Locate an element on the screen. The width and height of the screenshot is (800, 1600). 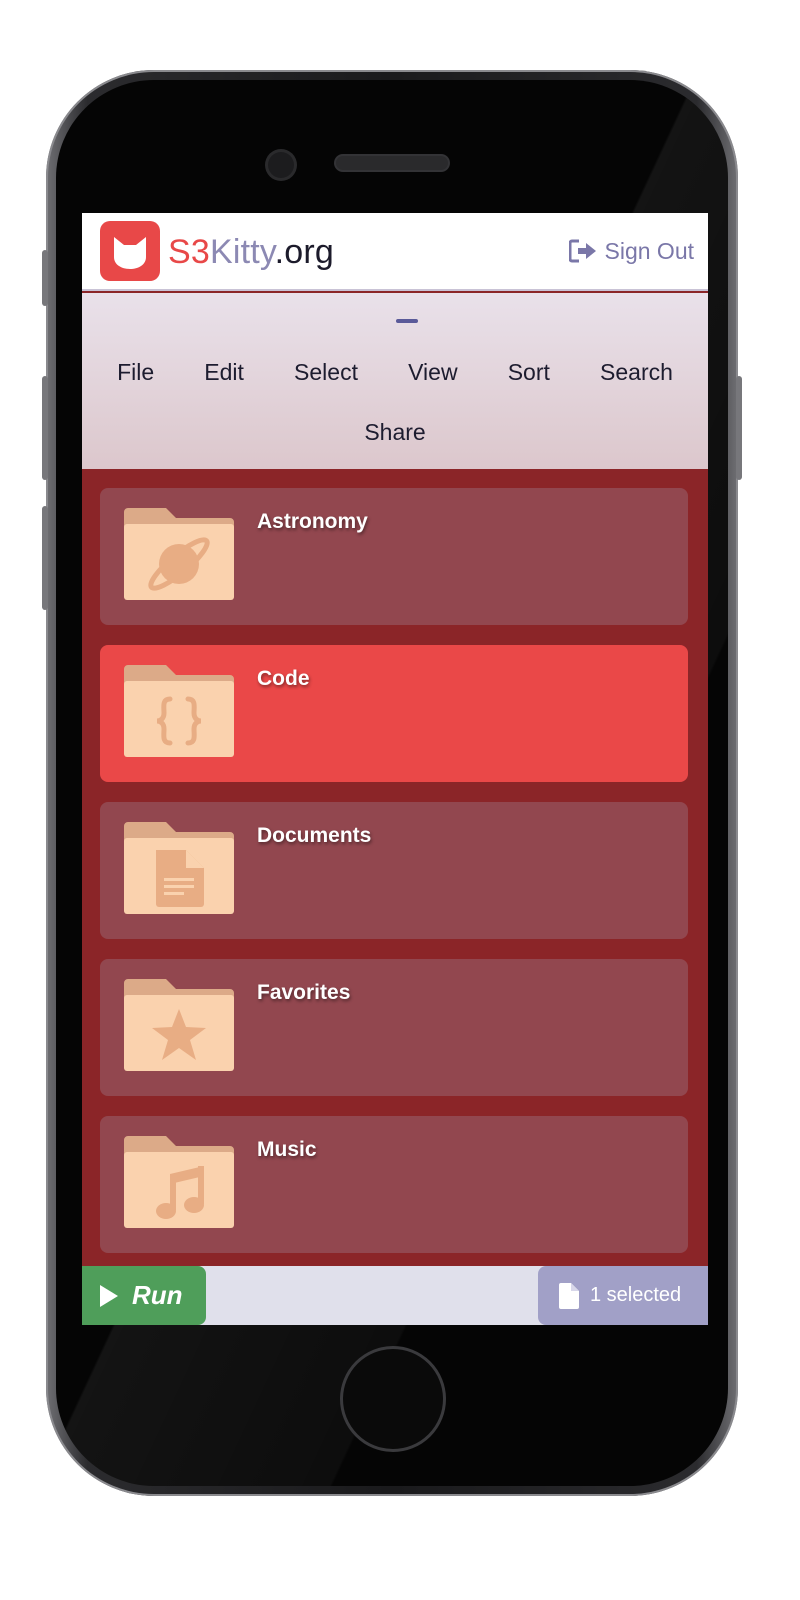
menu-row: File Edit Select View Sort Search is located at coordinates (395, 372).